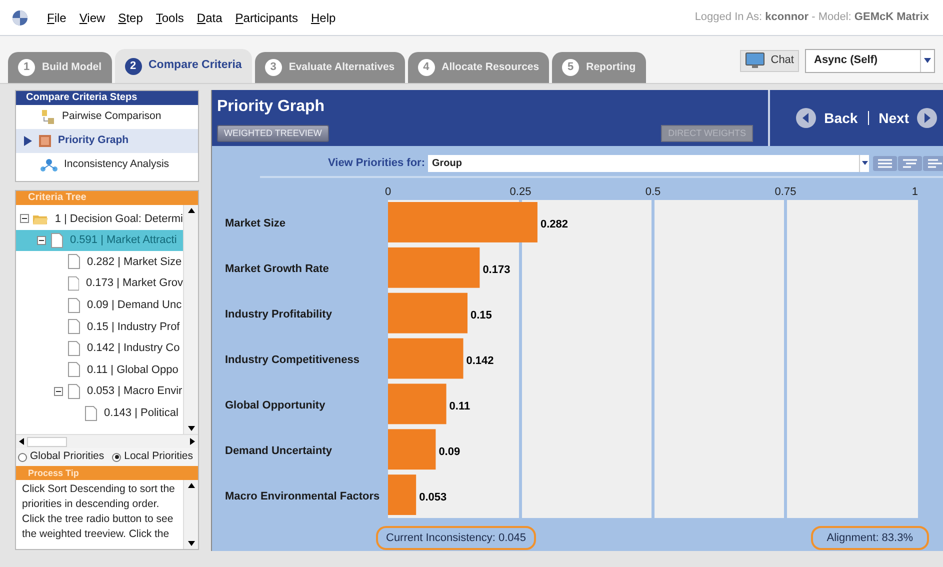 This screenshot has height=567, width=943. Describe the element at coordinates (107, 141) in the screenshot. I see `workflow-item: Priority Graph` at that location.